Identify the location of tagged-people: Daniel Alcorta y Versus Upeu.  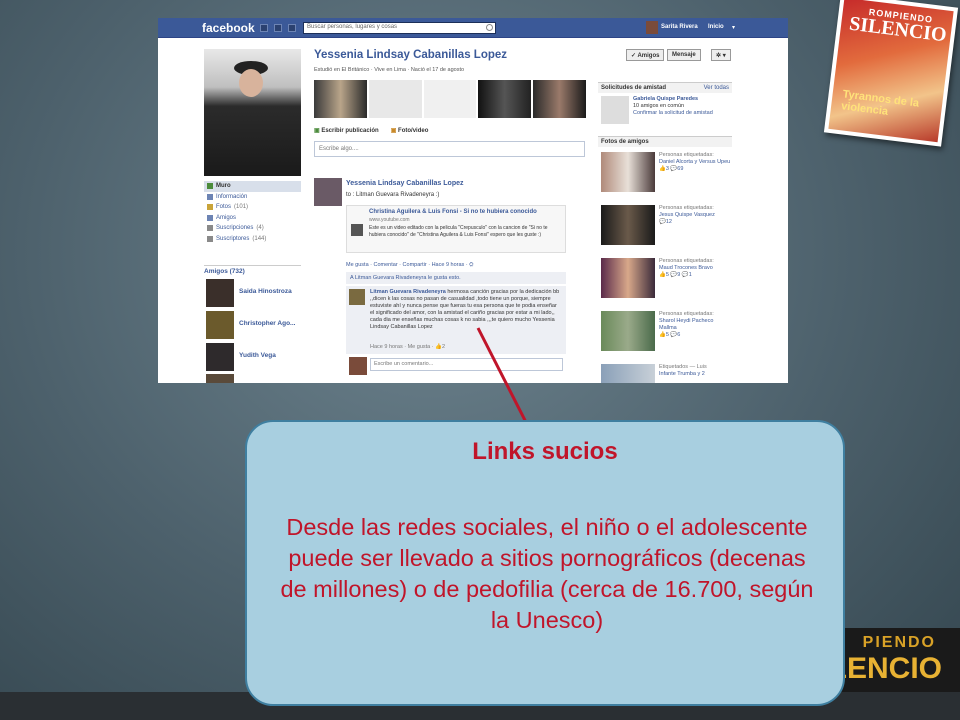
(695, 162).